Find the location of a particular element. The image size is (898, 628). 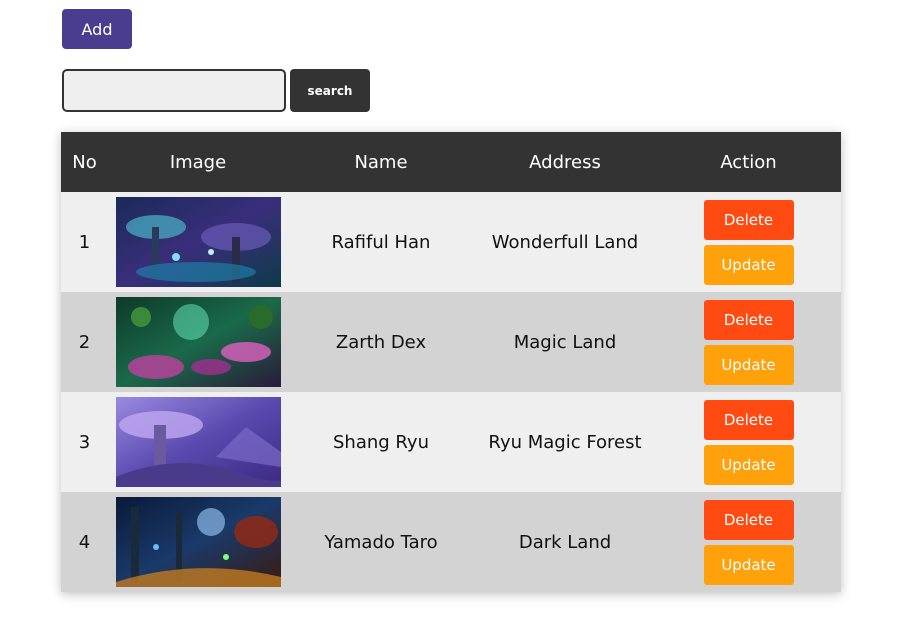

dark-forest-image is located at coordinates (198, 542).